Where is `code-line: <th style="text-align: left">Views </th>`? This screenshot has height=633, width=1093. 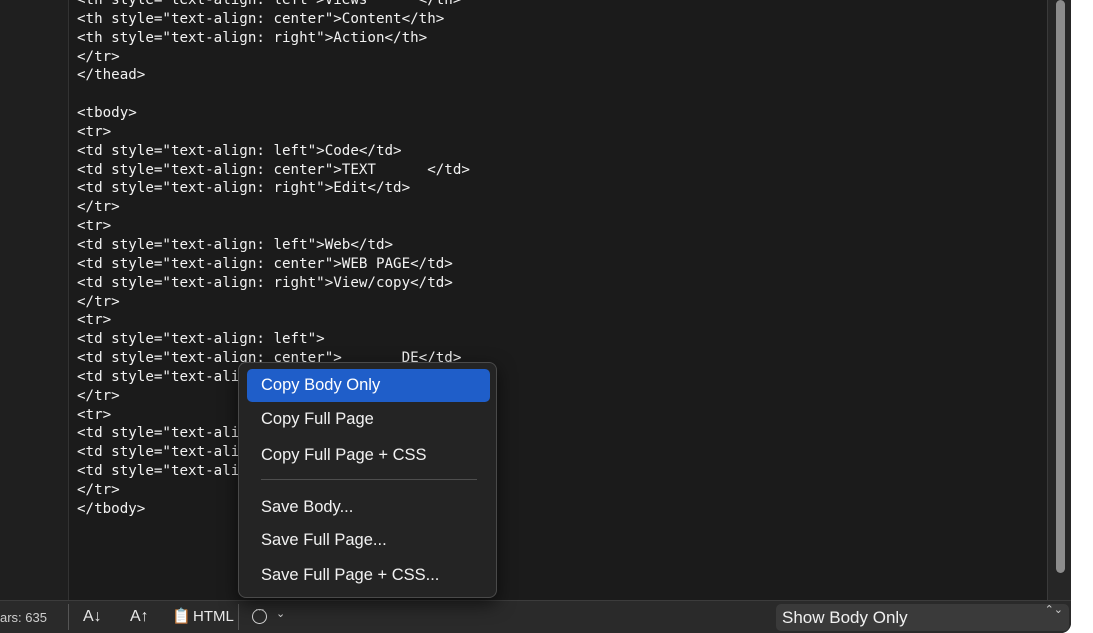
code-line: <th style="text-align: left">Views </th> is located at coordinates (269, 4).